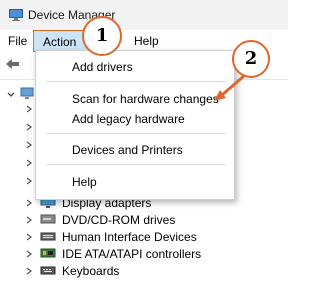  What do you see at coordinates (102, 36) in the screenshot?
I see `step-1-callout: 1` at bounding box center [102, 36].